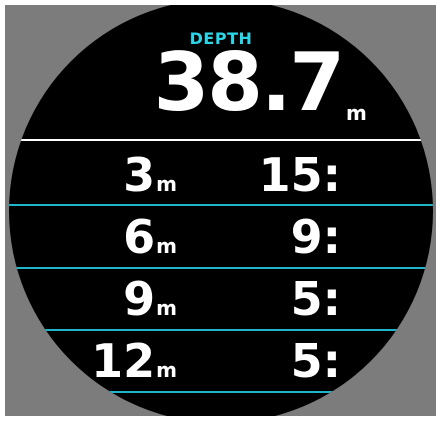  What do you see at coordinates (93, 241) in the screenshot?
I see `stop-depth: 6m` at bounding box center [93, 241].